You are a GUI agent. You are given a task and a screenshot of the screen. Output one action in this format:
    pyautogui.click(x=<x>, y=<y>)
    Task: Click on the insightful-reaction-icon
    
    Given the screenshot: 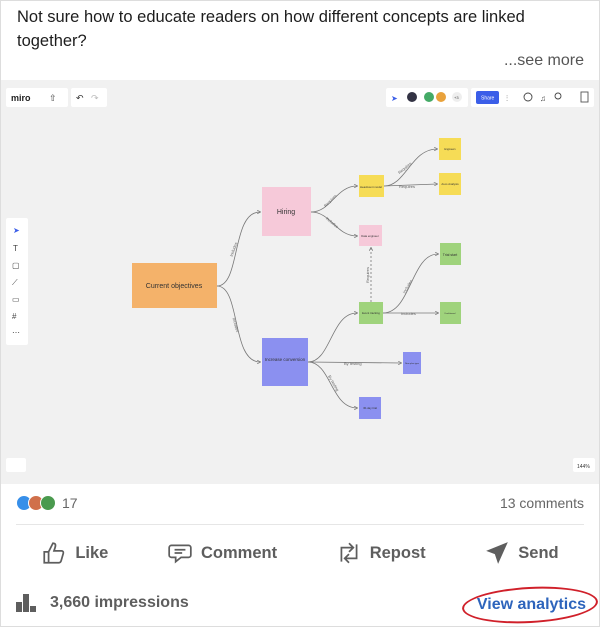 What is the action you would take?
    pyautogui.click(x=48, y=503)
    